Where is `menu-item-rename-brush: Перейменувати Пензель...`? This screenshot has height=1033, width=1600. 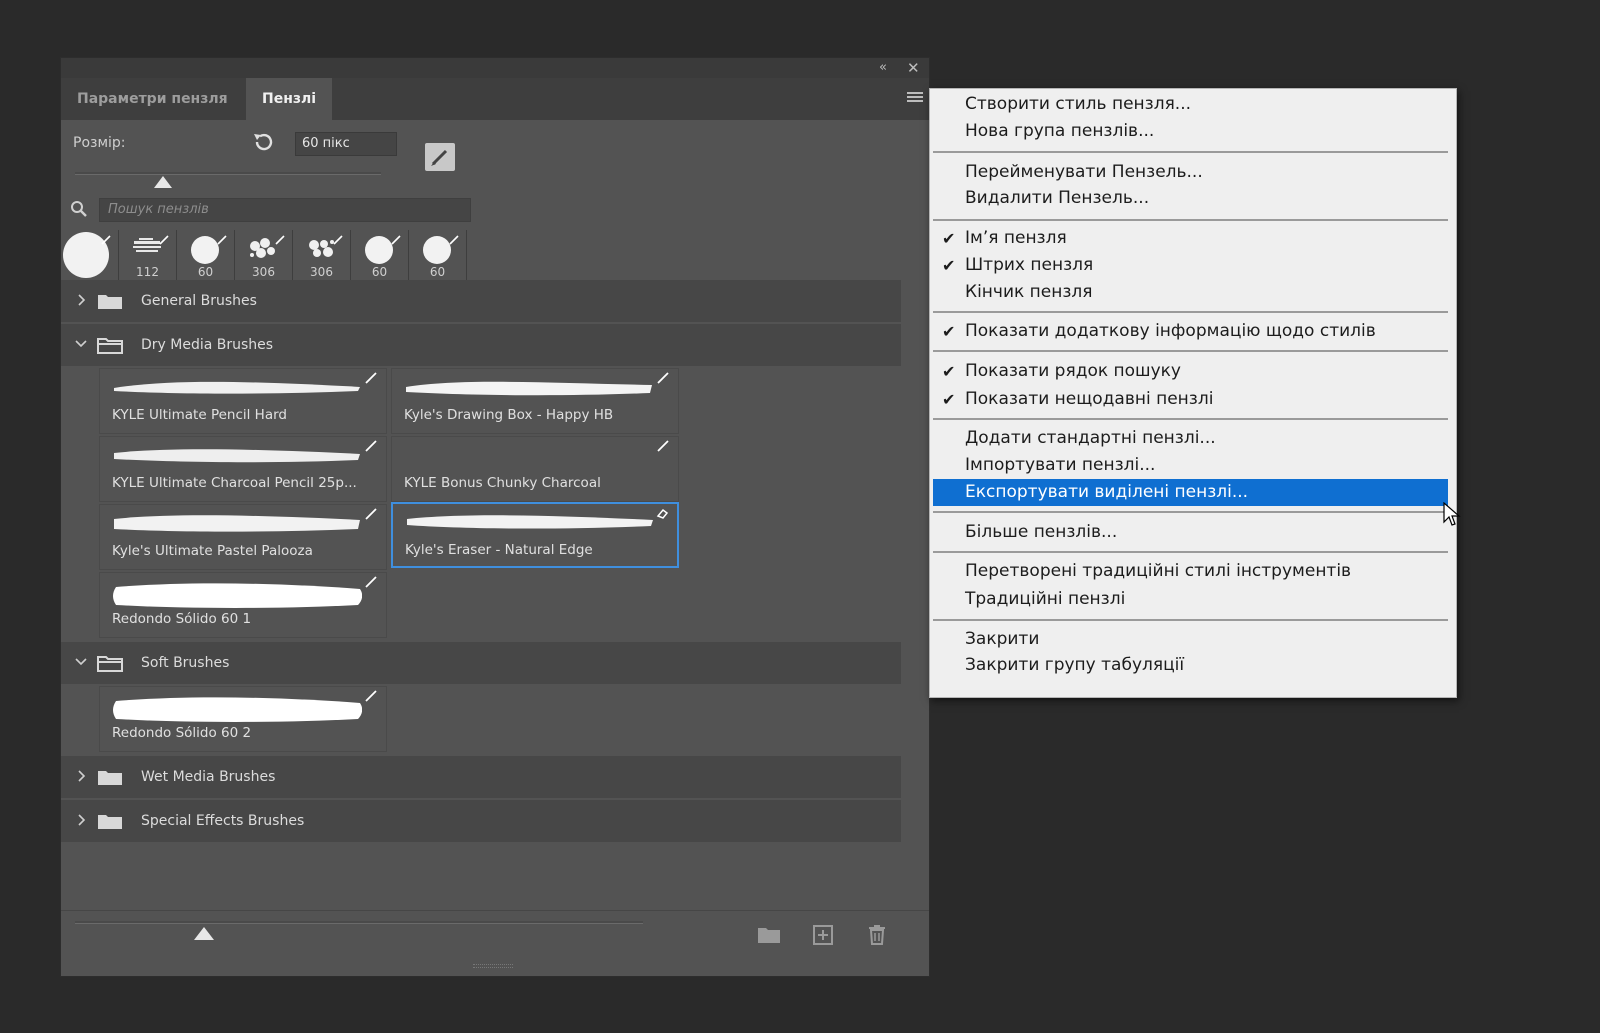 menu-item-rename-brush: Перейменувати Пензель... is located at coordinates (1190, 172).